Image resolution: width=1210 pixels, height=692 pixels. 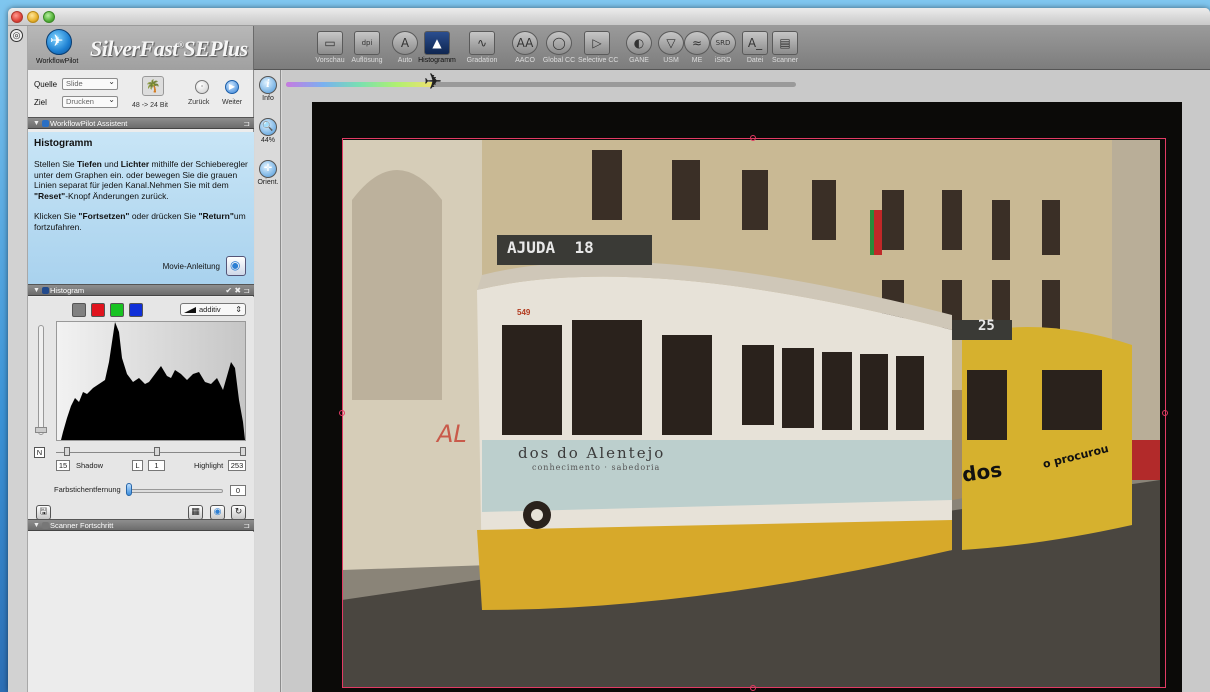 What do you see at coordinates (268, 85) in the screenshot?
I see `info-icon: i` at bounding box center [268, 85].